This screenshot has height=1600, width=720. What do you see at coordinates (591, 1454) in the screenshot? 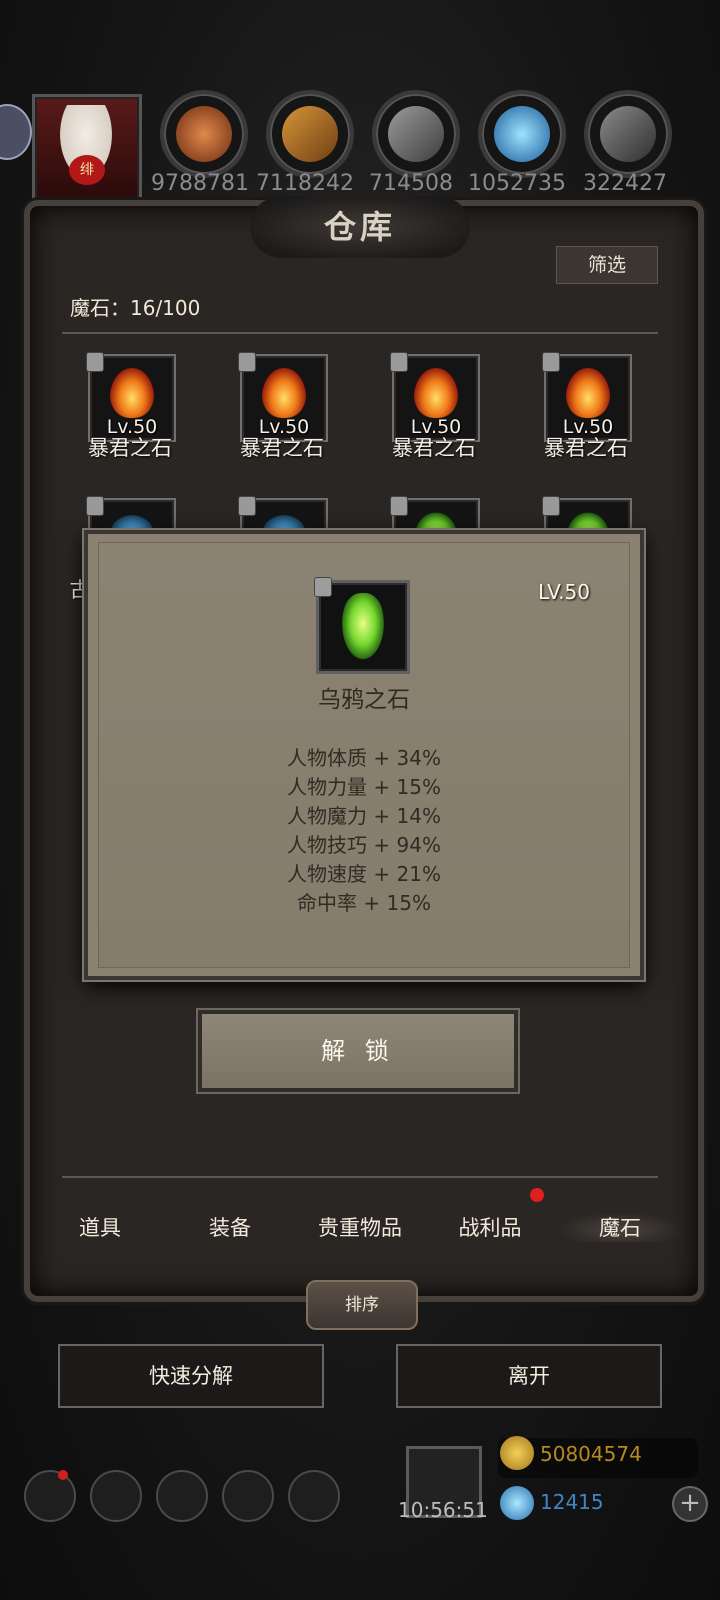
I see `gold-amount: 50804574` at bounding box center [591, 1454].